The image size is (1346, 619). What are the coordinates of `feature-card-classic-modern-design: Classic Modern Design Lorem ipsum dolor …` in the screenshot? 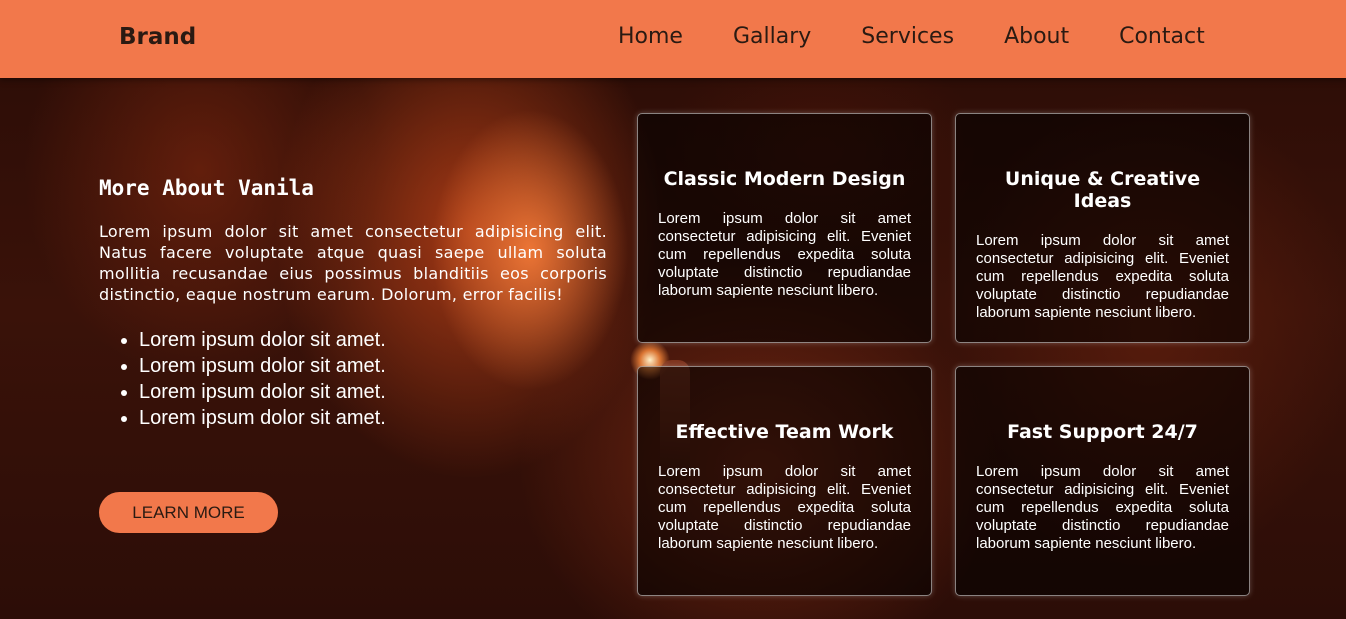 It's located at (784, 228).